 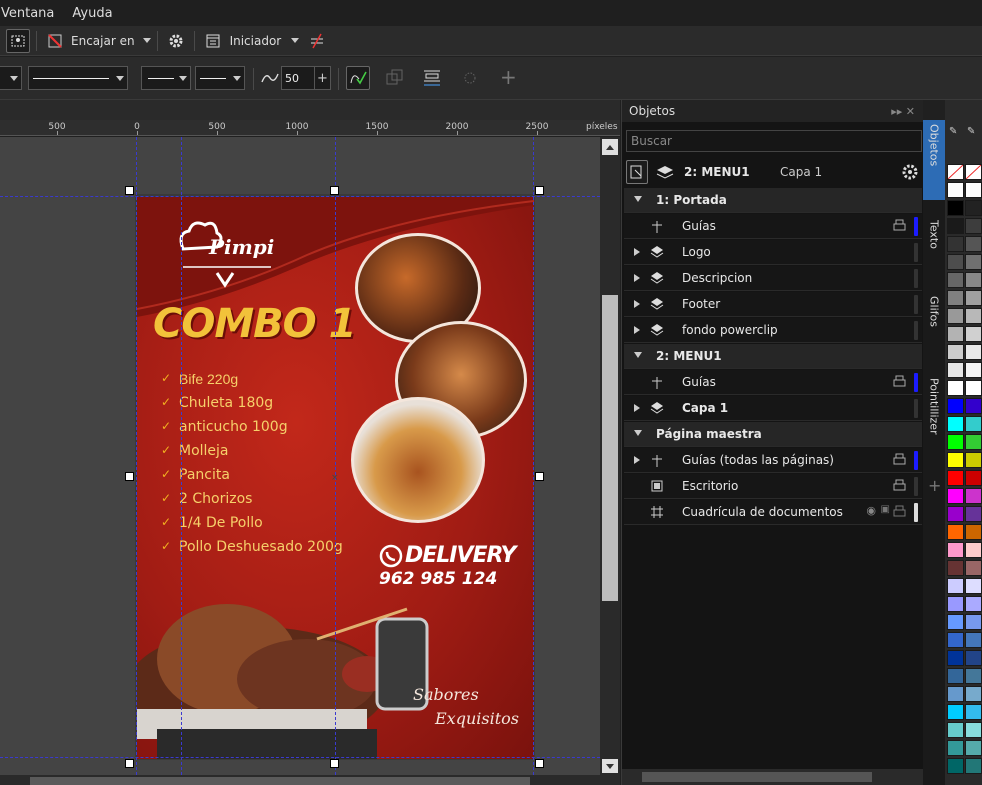 I want to click on lock-icon: ▣, so click(x=885, y=509).